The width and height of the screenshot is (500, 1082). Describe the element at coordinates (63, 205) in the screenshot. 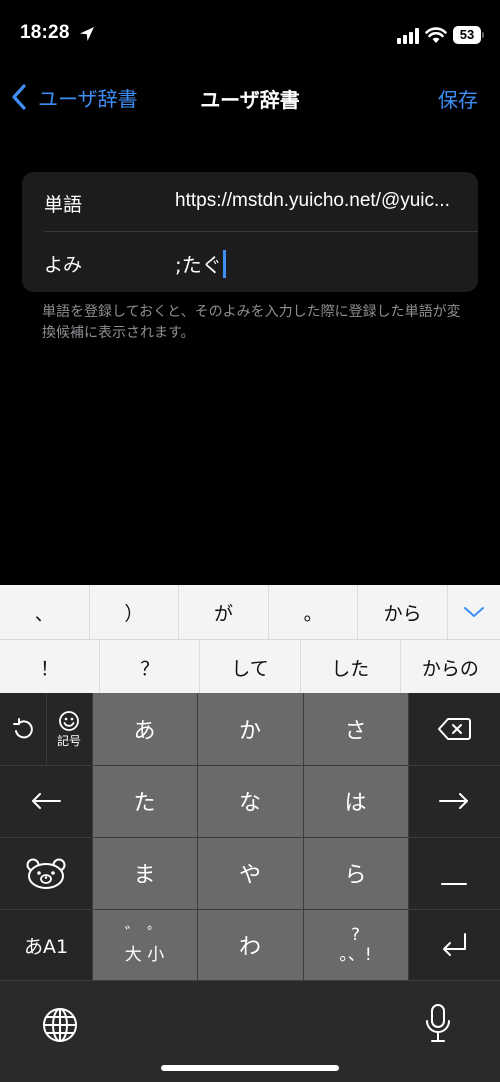

I see `word-label: 単語` at that location.